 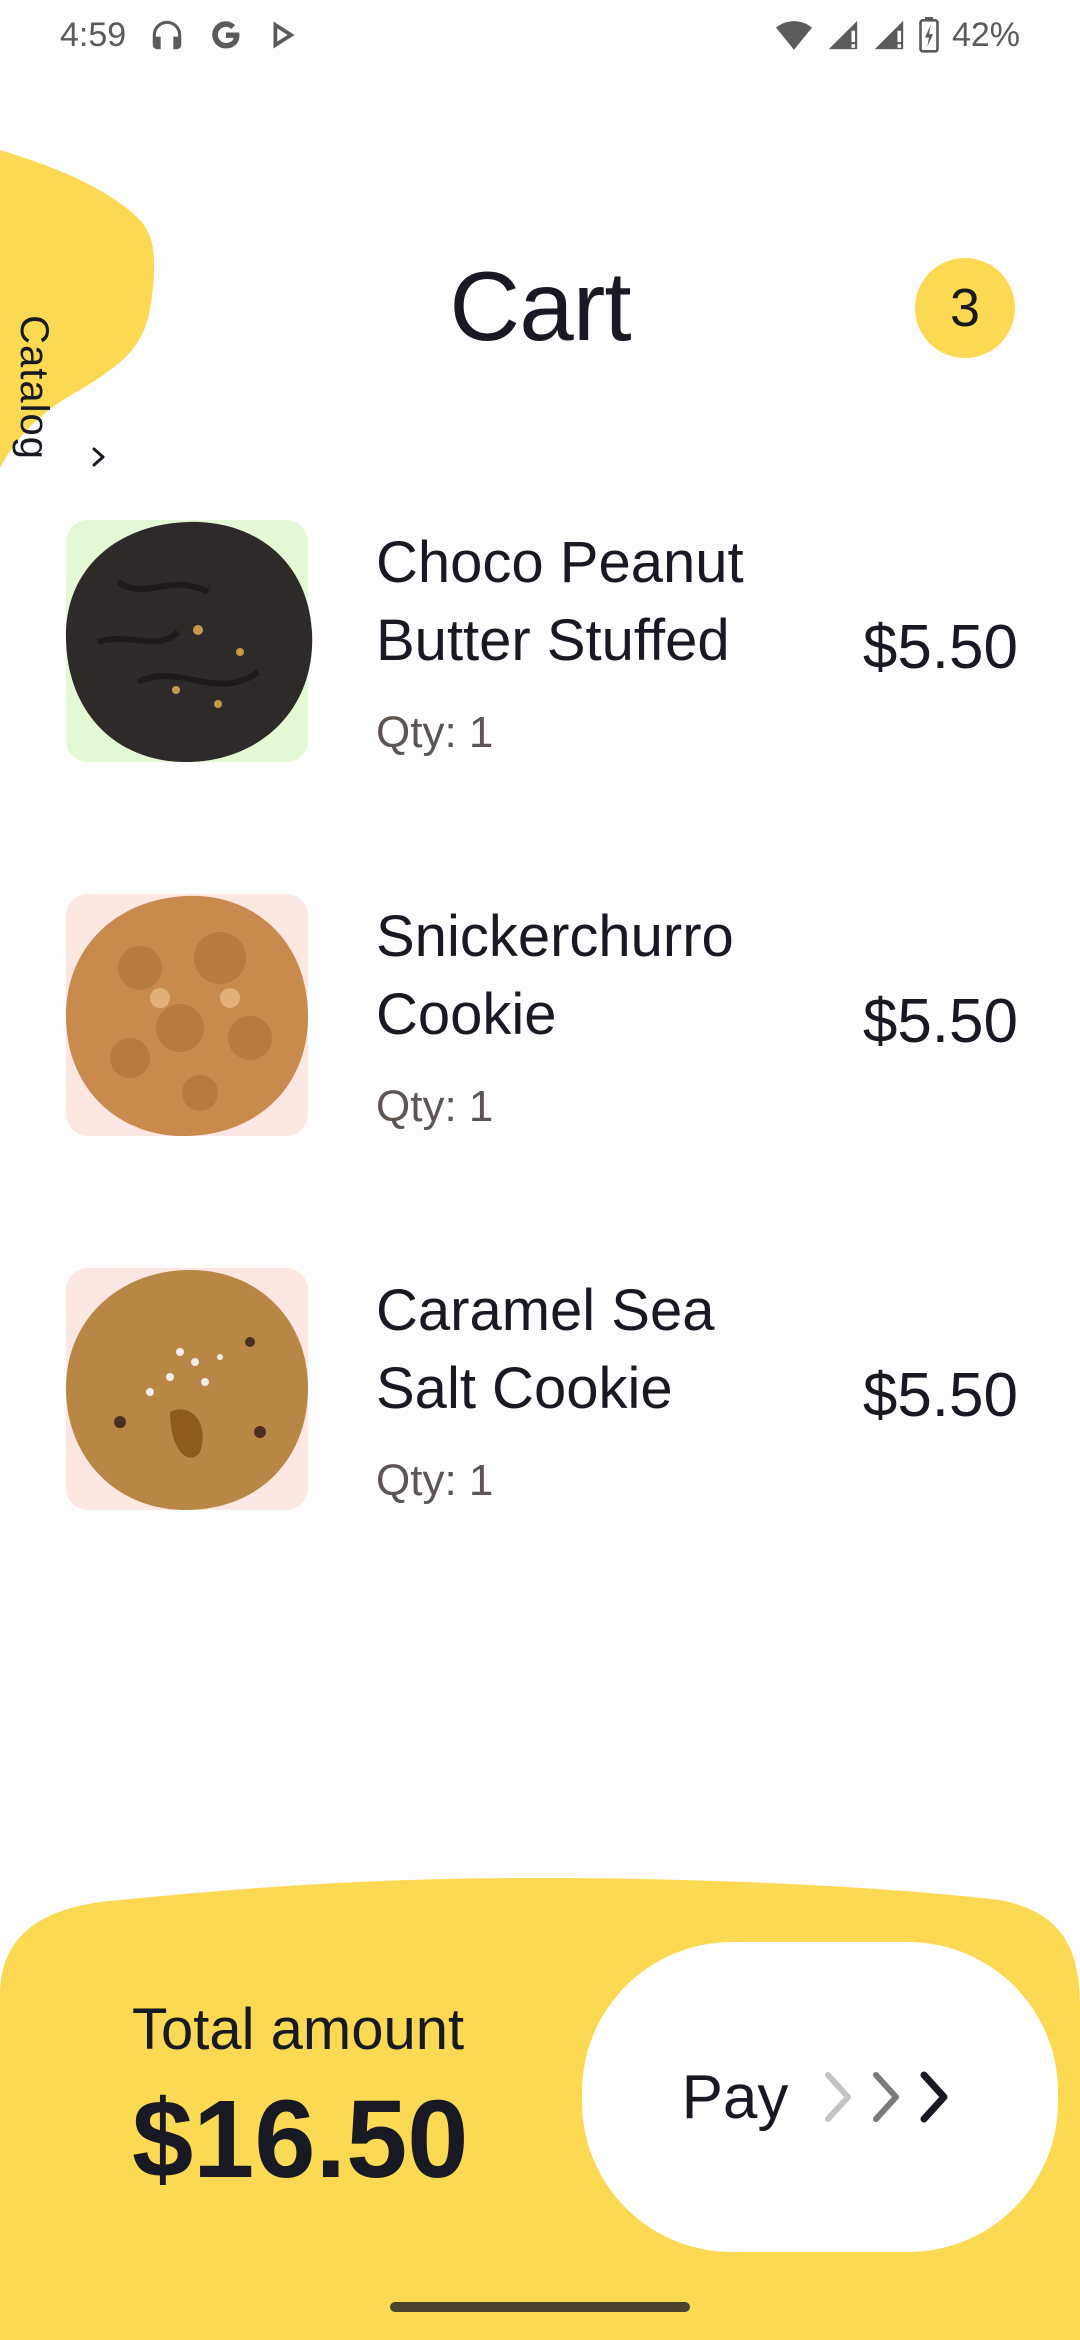 I want to click on cart-item: Choco Peanut Butter Stuffed Qty: 1 $5.50, so click(x=540, y=645).